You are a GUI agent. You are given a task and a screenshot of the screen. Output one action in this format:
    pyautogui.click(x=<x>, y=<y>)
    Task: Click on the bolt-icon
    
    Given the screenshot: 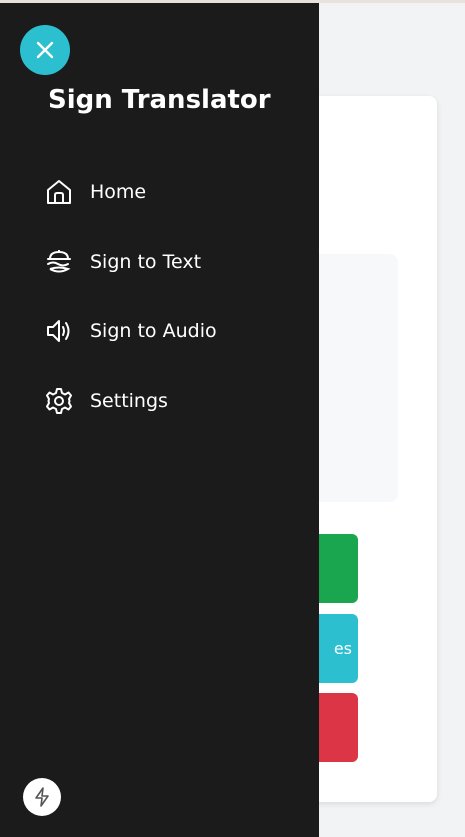 What is the action you would take?
    pyautogui.click(x=42, y=797)
    